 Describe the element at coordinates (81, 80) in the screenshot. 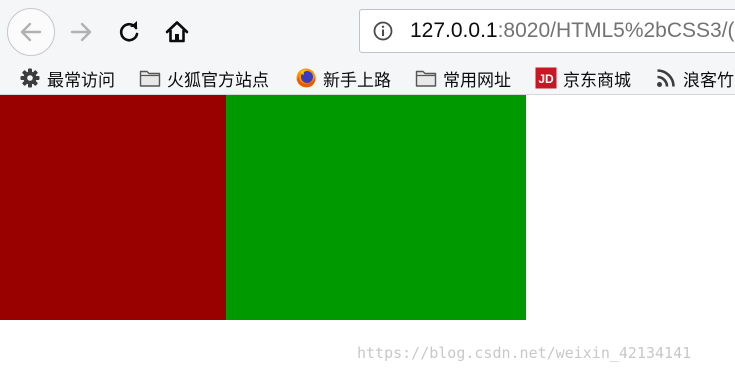

I see `bookmark-label: 最常访问` at that location.